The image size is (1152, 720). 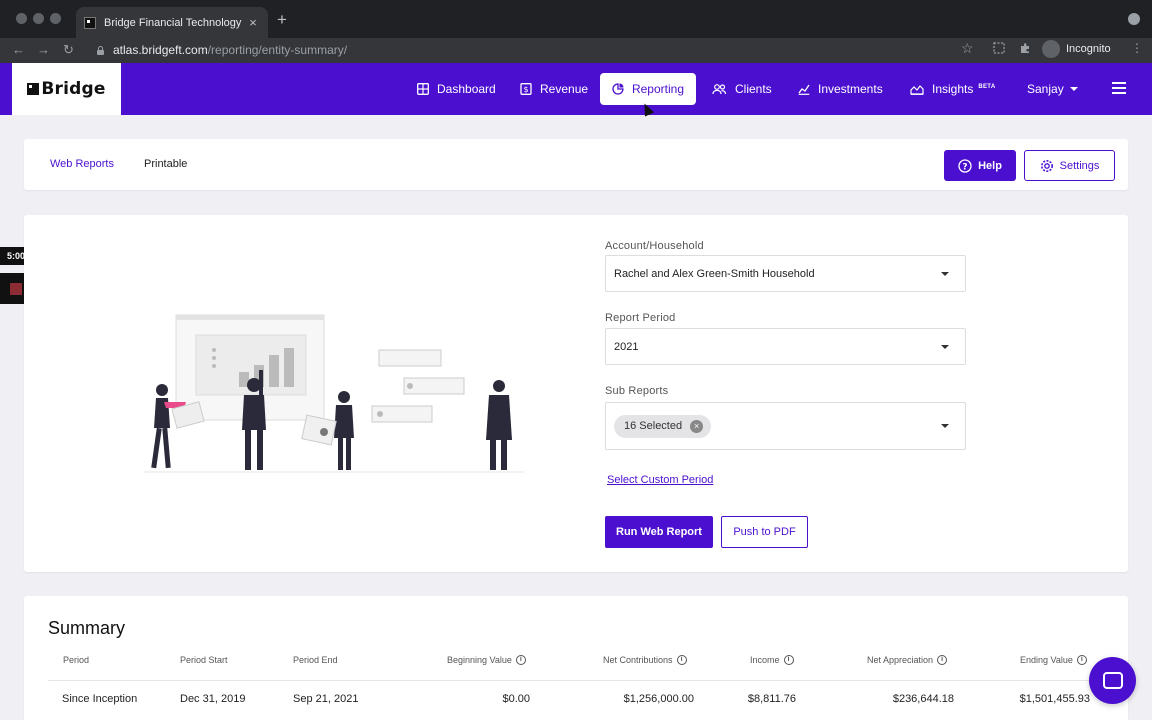 I want to click on nav-investments-label: Investments, so click(x=850, y=89).